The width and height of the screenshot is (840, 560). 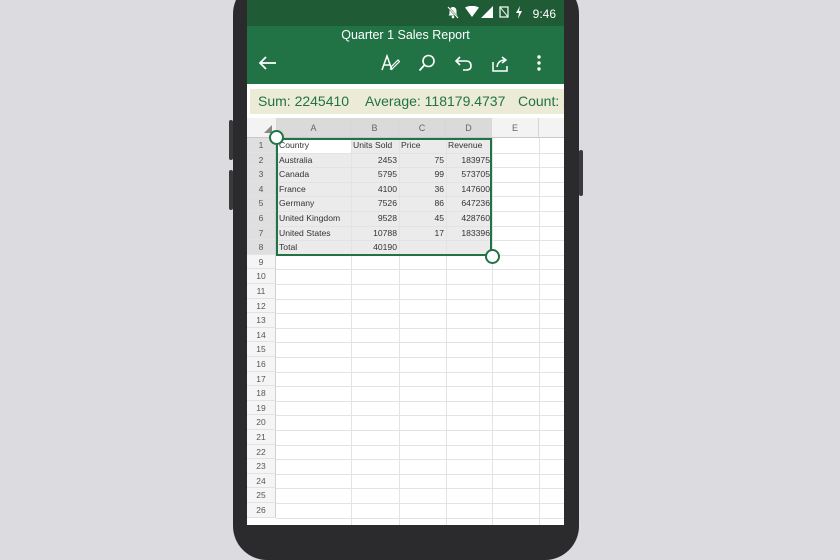 What do you see at coordinates (261, 379) in the screenshot?
I see `row-header: 17` at bounding box center [261, 379].